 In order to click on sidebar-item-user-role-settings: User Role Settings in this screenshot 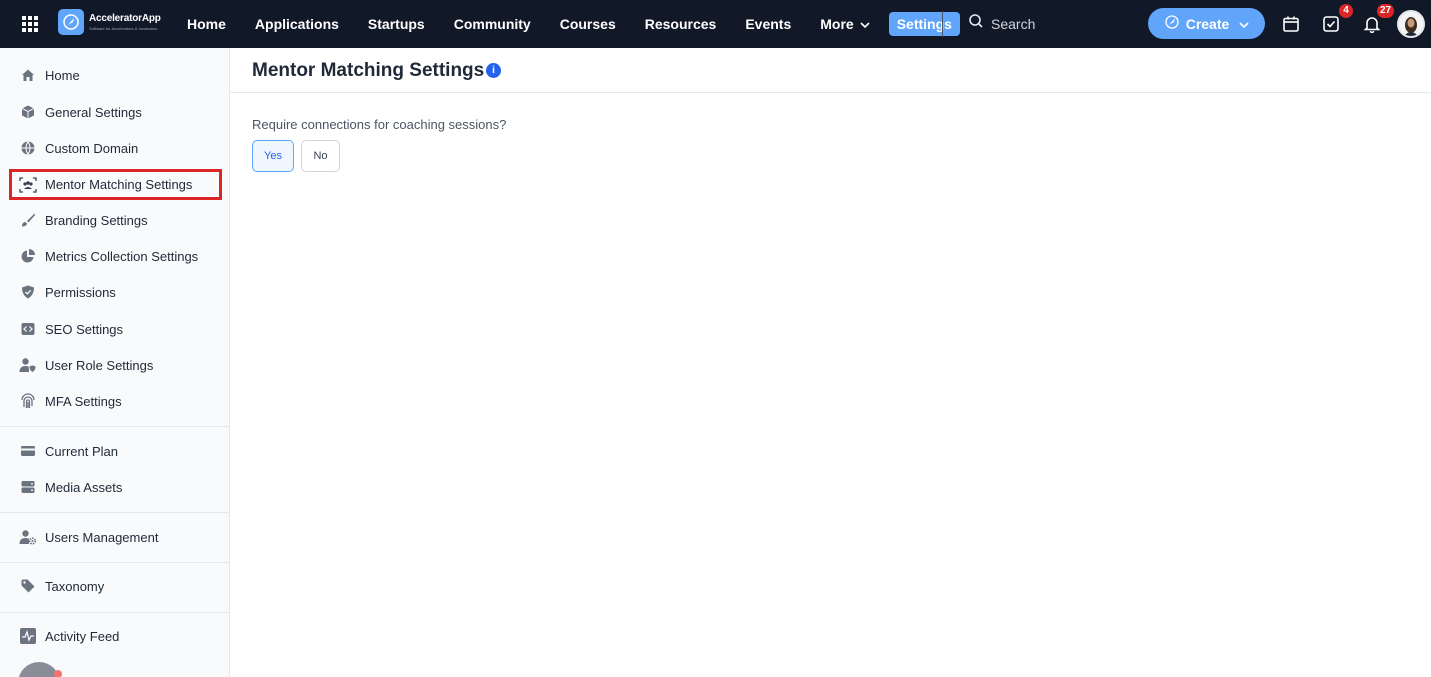, I will do `click(114, 365)`.